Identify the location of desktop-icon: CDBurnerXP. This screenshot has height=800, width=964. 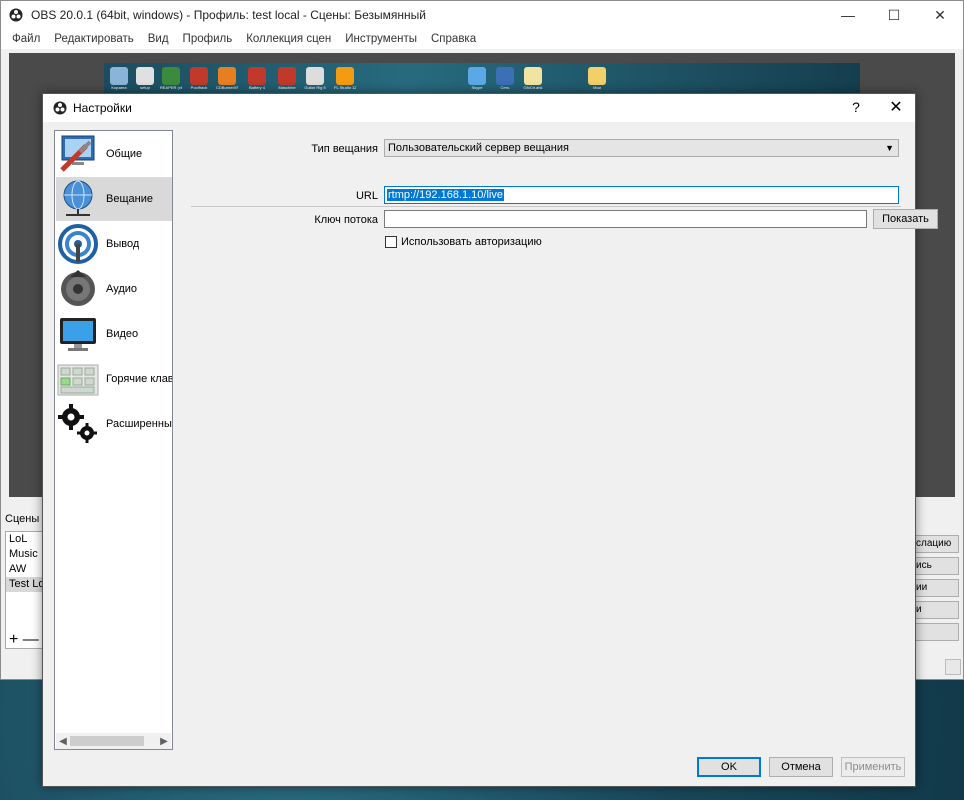
(227, 80).